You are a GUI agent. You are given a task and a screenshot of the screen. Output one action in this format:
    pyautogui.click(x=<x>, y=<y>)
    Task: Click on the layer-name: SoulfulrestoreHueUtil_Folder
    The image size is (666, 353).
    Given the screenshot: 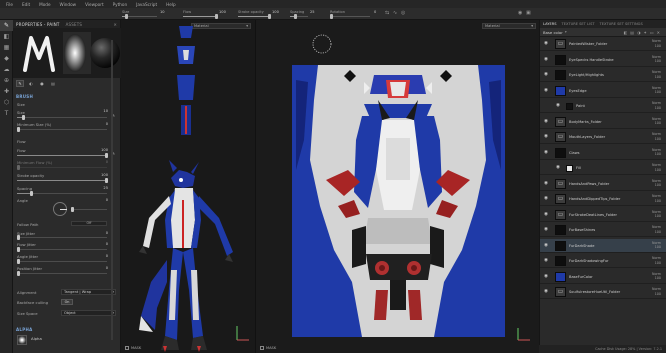 What is the action you would take?
    pyautogui.click(x=600, y=292)
    